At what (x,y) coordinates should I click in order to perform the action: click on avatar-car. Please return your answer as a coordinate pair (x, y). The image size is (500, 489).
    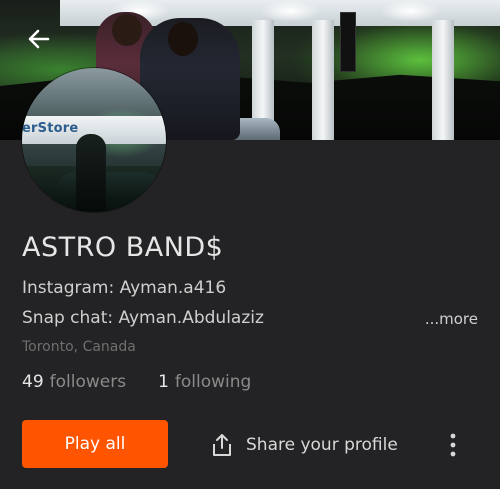
    Looking at the image, I should click on (111, 186).